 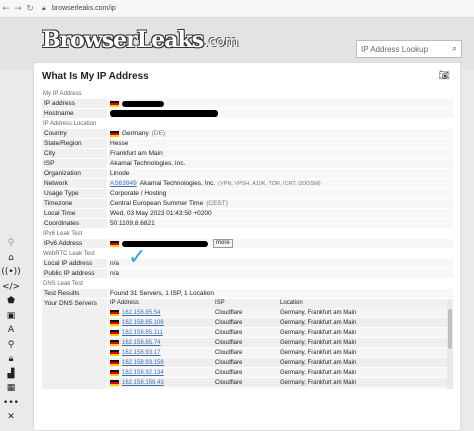 I want to click on font-icon: A, so click(x=11, y=330).